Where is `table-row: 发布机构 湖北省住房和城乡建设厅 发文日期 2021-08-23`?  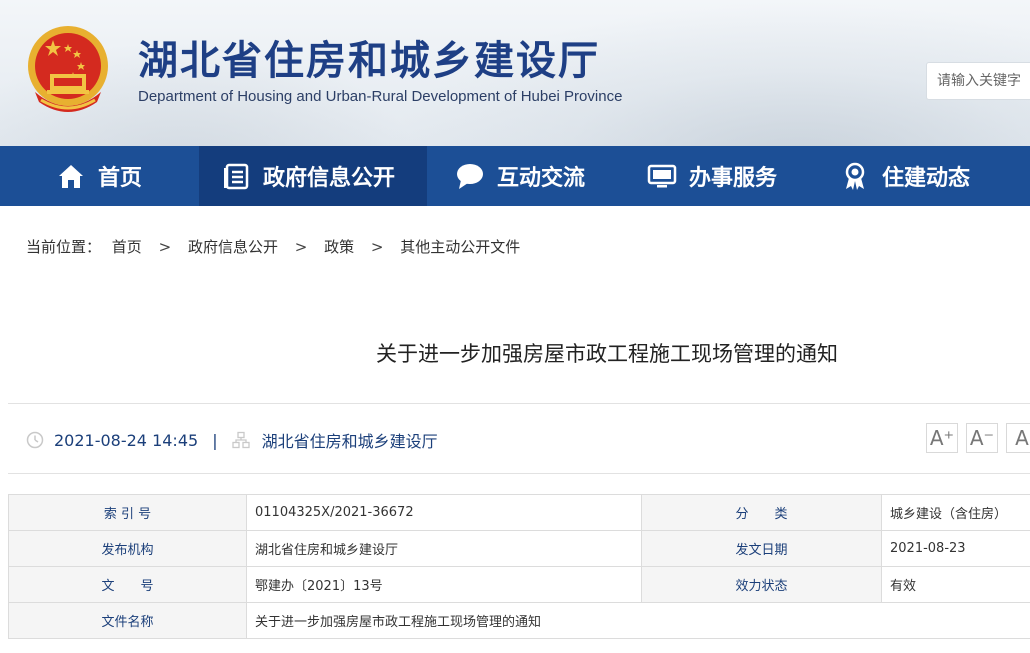
table-row: 发布机构 湖北省住房和城乡建设厅 发文日期 2021-08-23 is located at coordinates (519, 548).